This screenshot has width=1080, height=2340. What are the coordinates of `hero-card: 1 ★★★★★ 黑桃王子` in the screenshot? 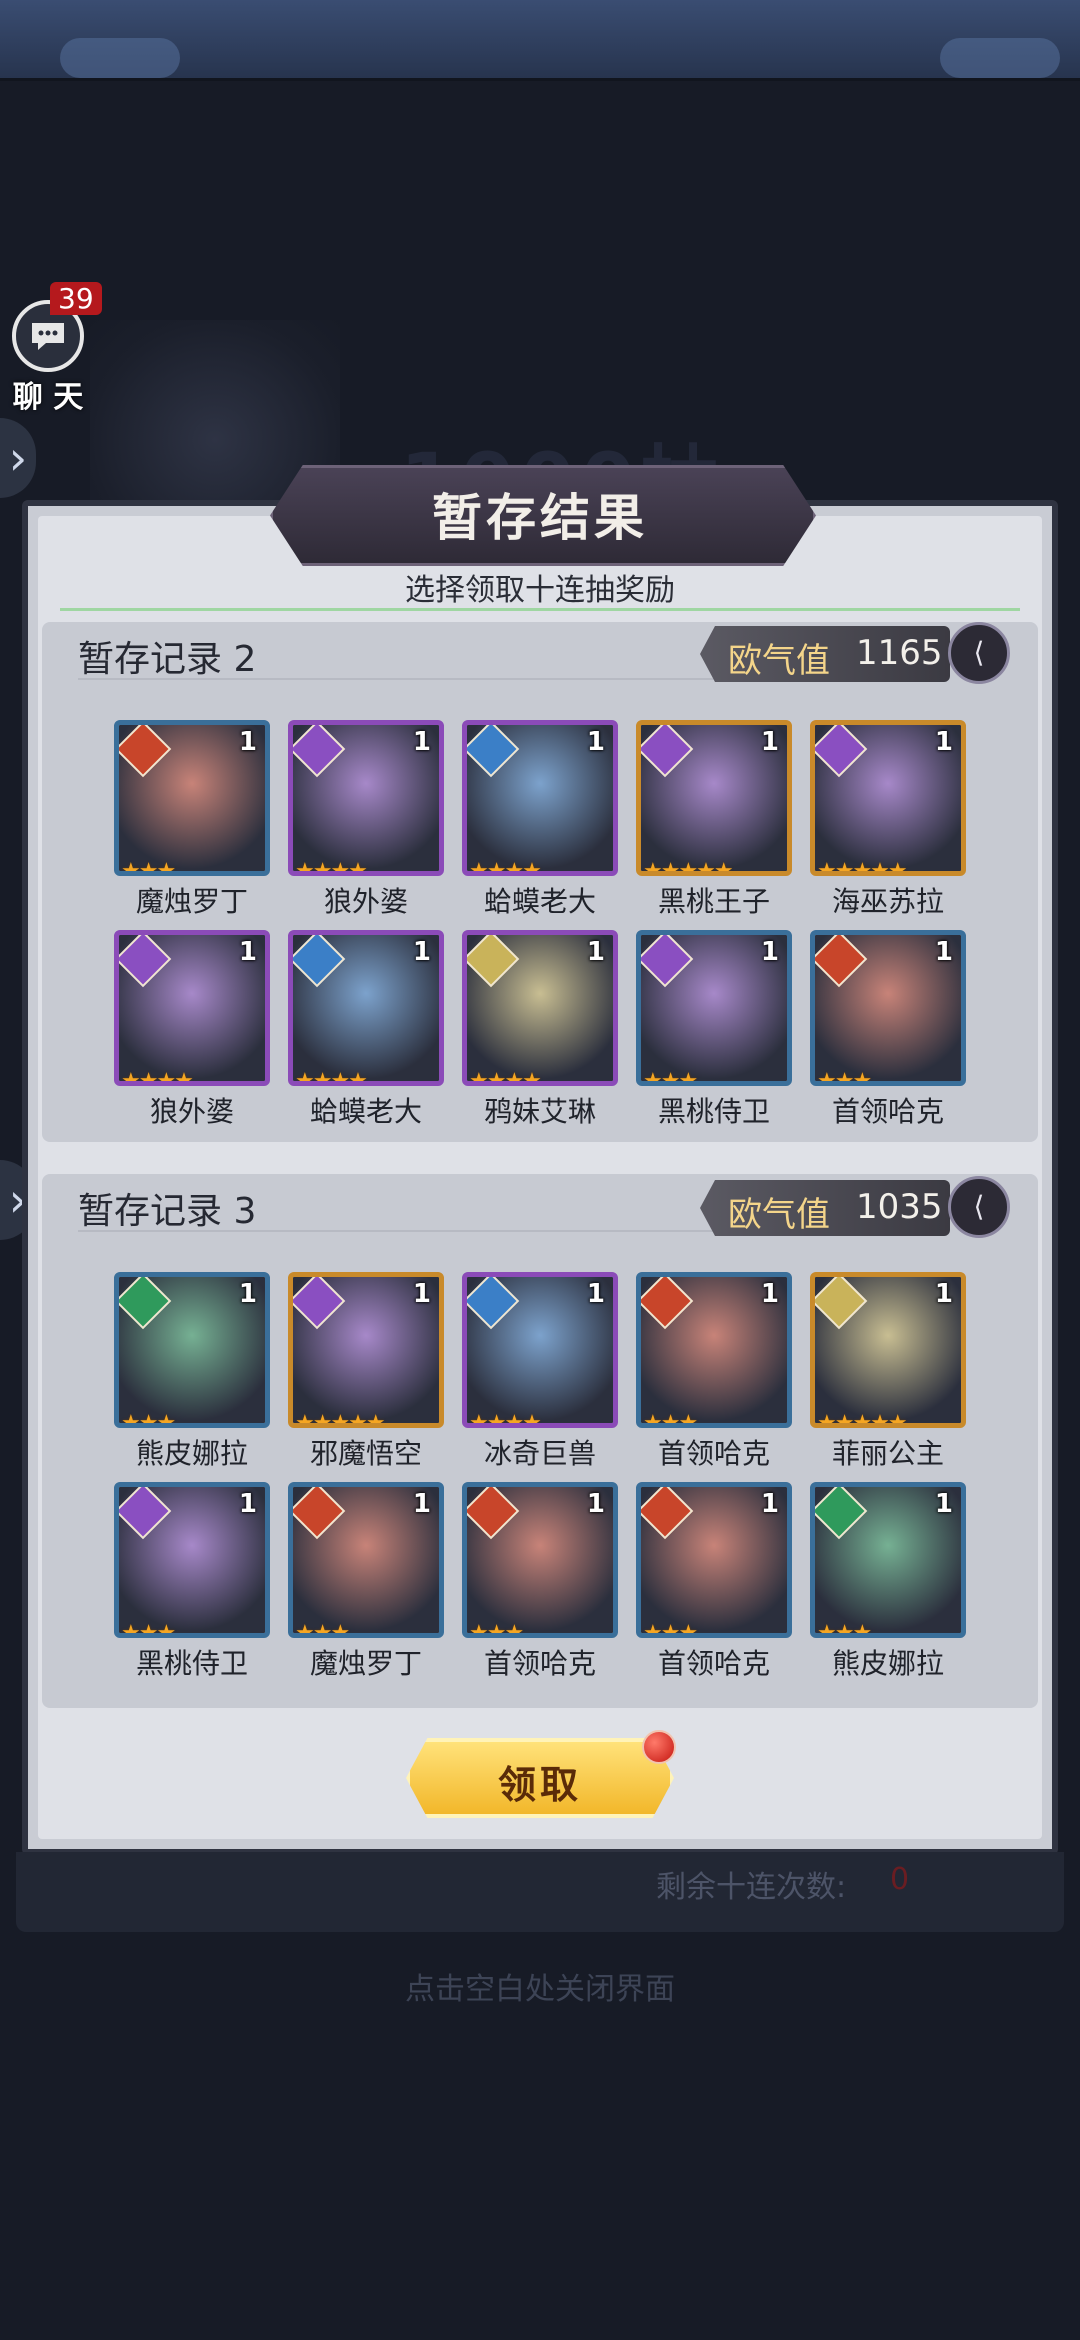 It's located at (714, 820).